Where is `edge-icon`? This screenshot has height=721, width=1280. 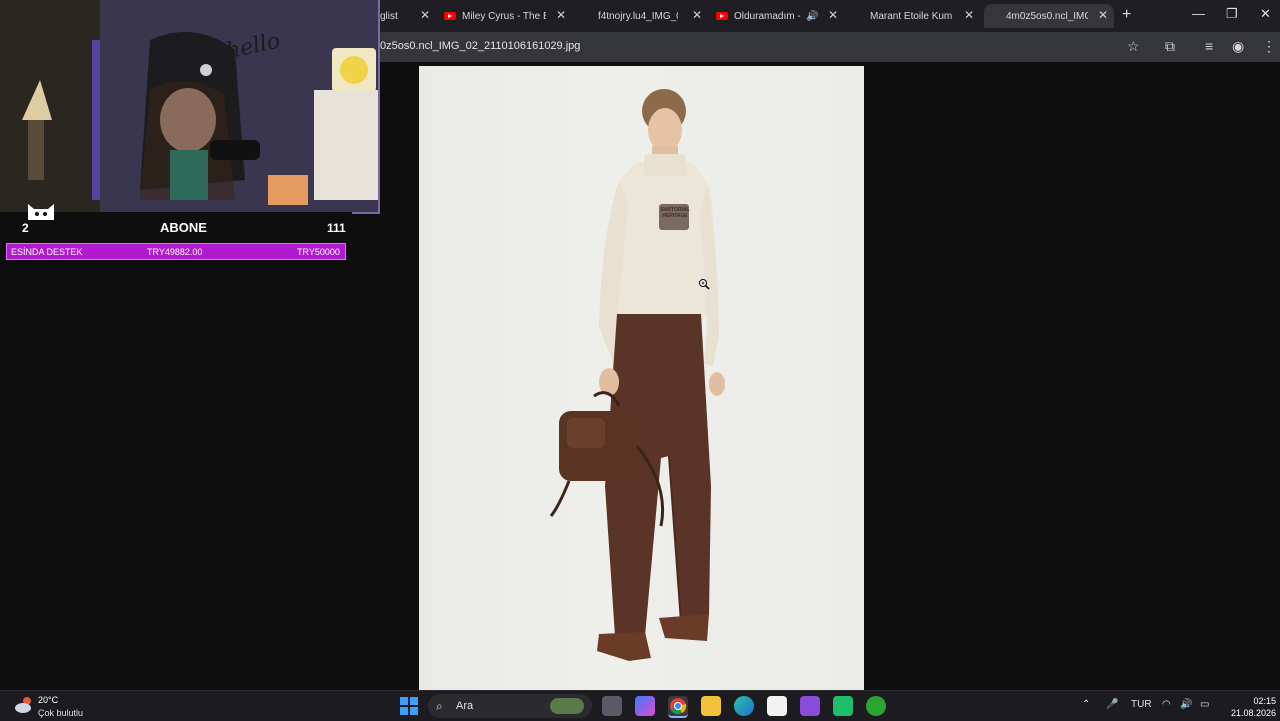
edge-icon is located at coordinates (744, 706).